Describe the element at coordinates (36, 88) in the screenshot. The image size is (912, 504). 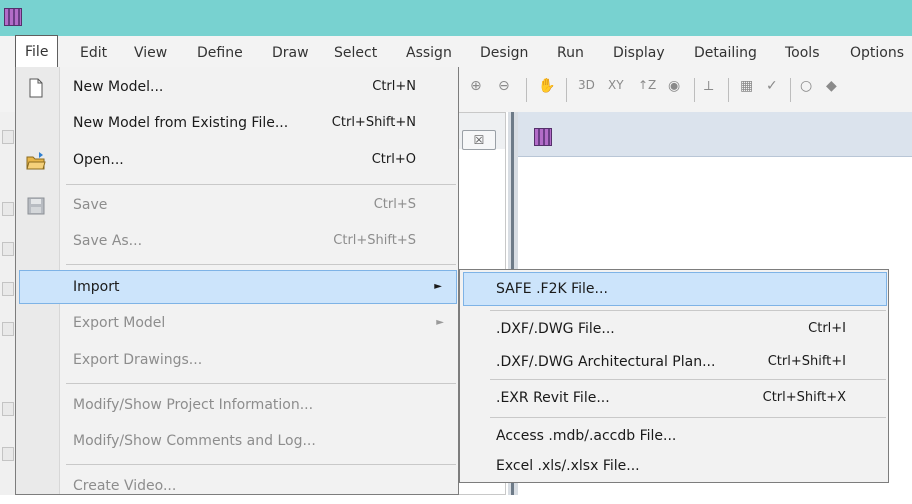
I see `new-document-icon` at that location.